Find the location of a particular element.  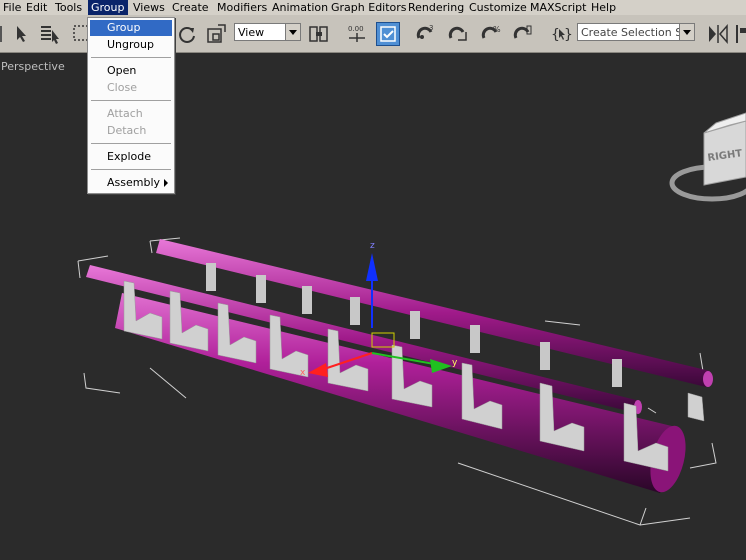

menu-item-attach: Attach is located at coordinates (125, 113).